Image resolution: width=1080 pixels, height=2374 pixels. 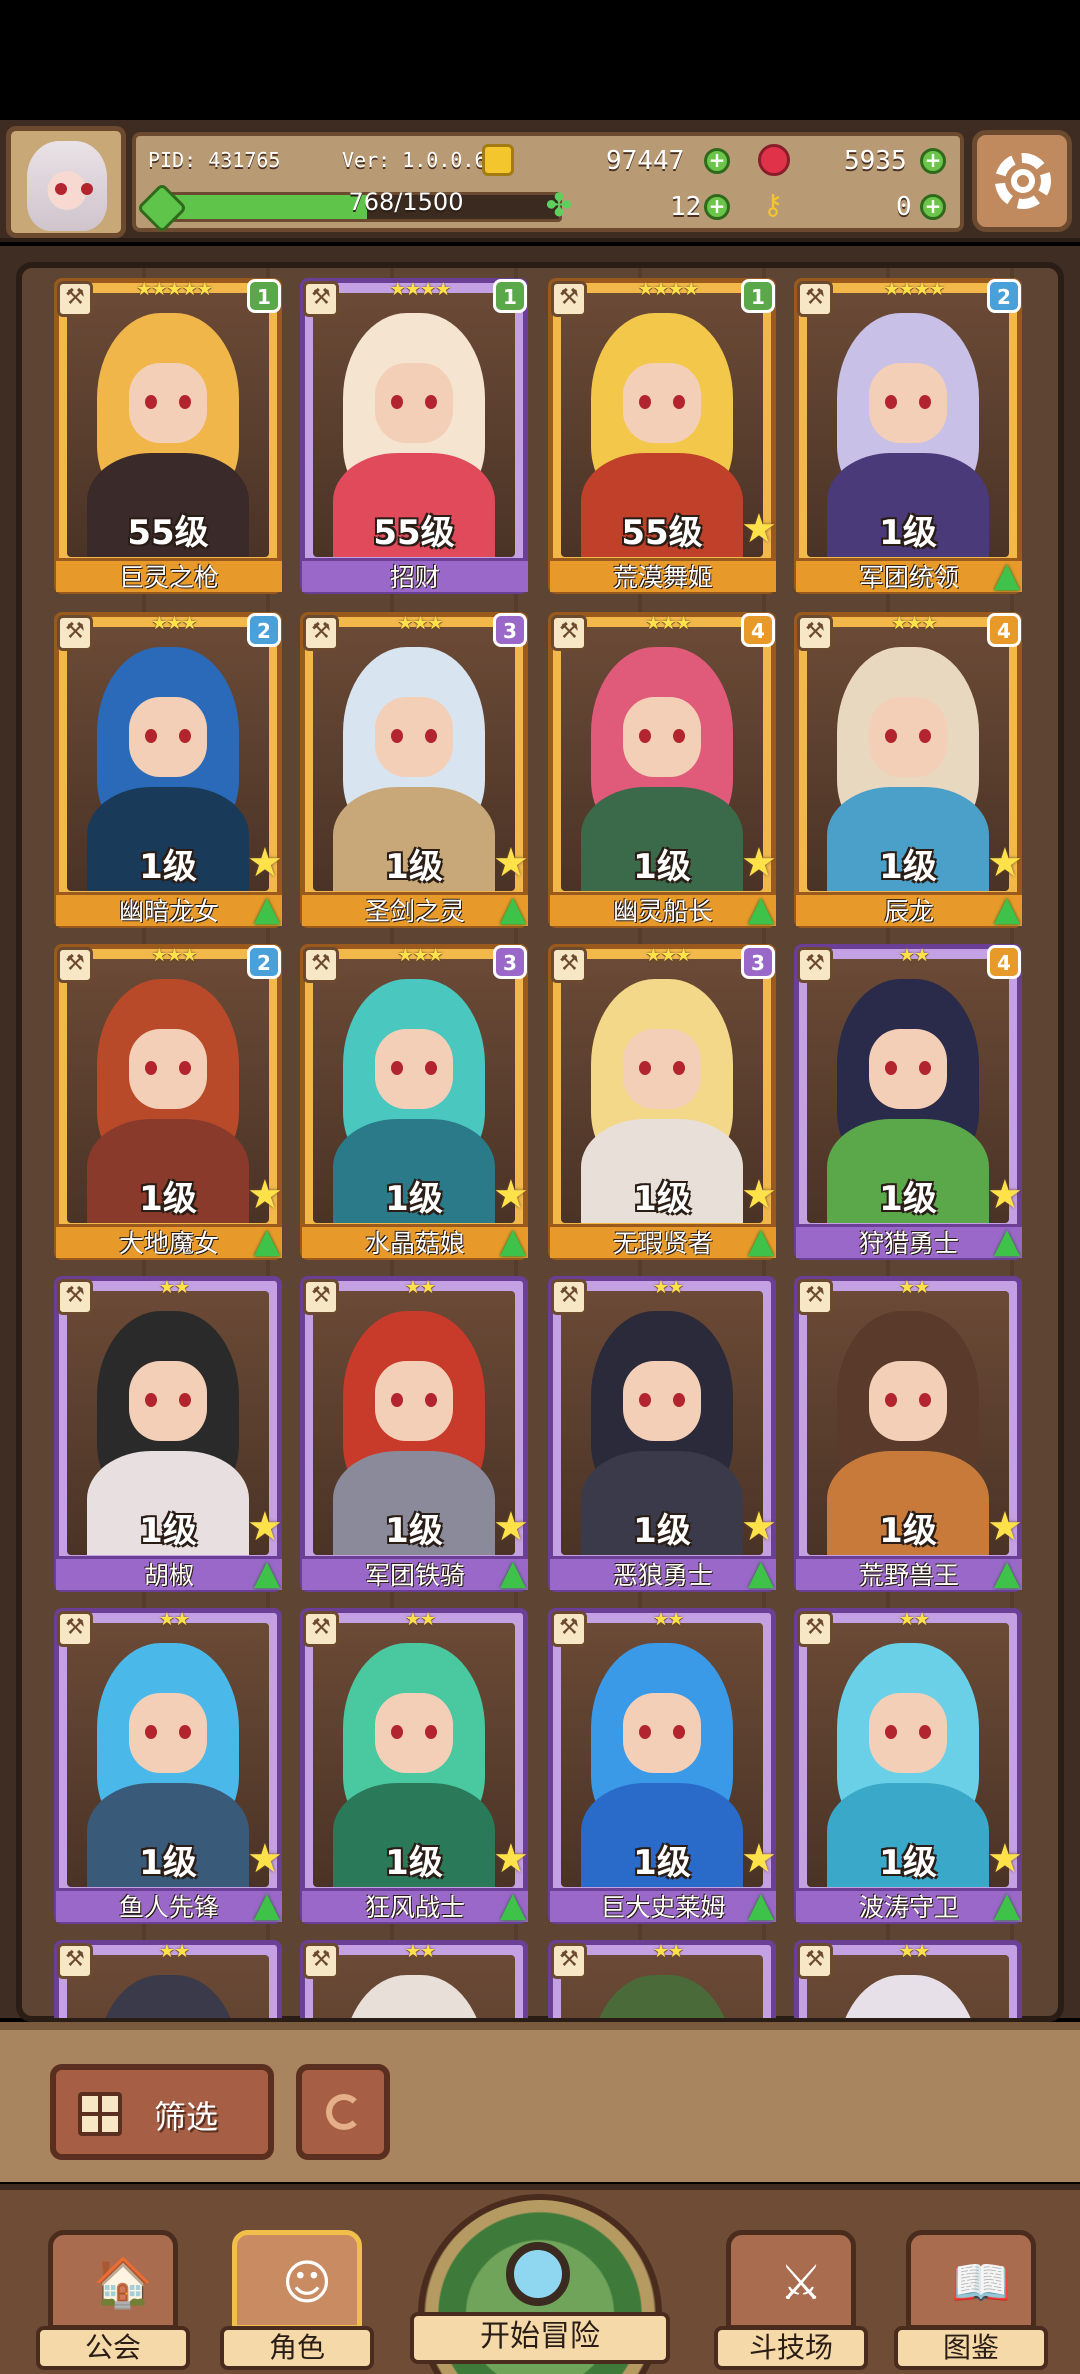 What do you see at coordinates (168, 436) in the screenshot?
I see `character-card: ⚒ ★★★★★ 1 55级 巨灵之枪` at bounding box center [168, 436].